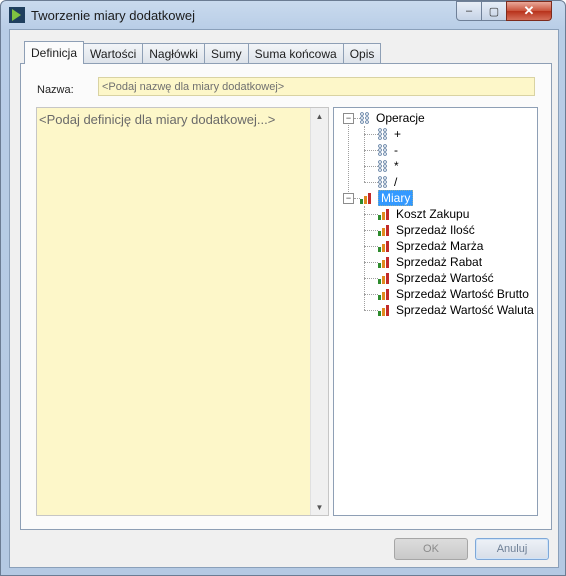 The width and height of the screenshot is (566, 576). Describe the element at coordinates (512, 549) in the screenshot. I see `cancel-button: Anuluj` at that location.